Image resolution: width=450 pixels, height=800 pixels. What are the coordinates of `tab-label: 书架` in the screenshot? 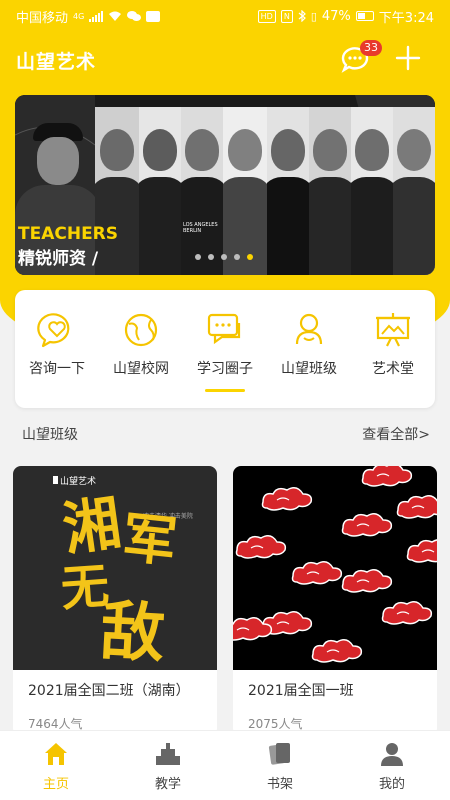 It's located at (279, 784).